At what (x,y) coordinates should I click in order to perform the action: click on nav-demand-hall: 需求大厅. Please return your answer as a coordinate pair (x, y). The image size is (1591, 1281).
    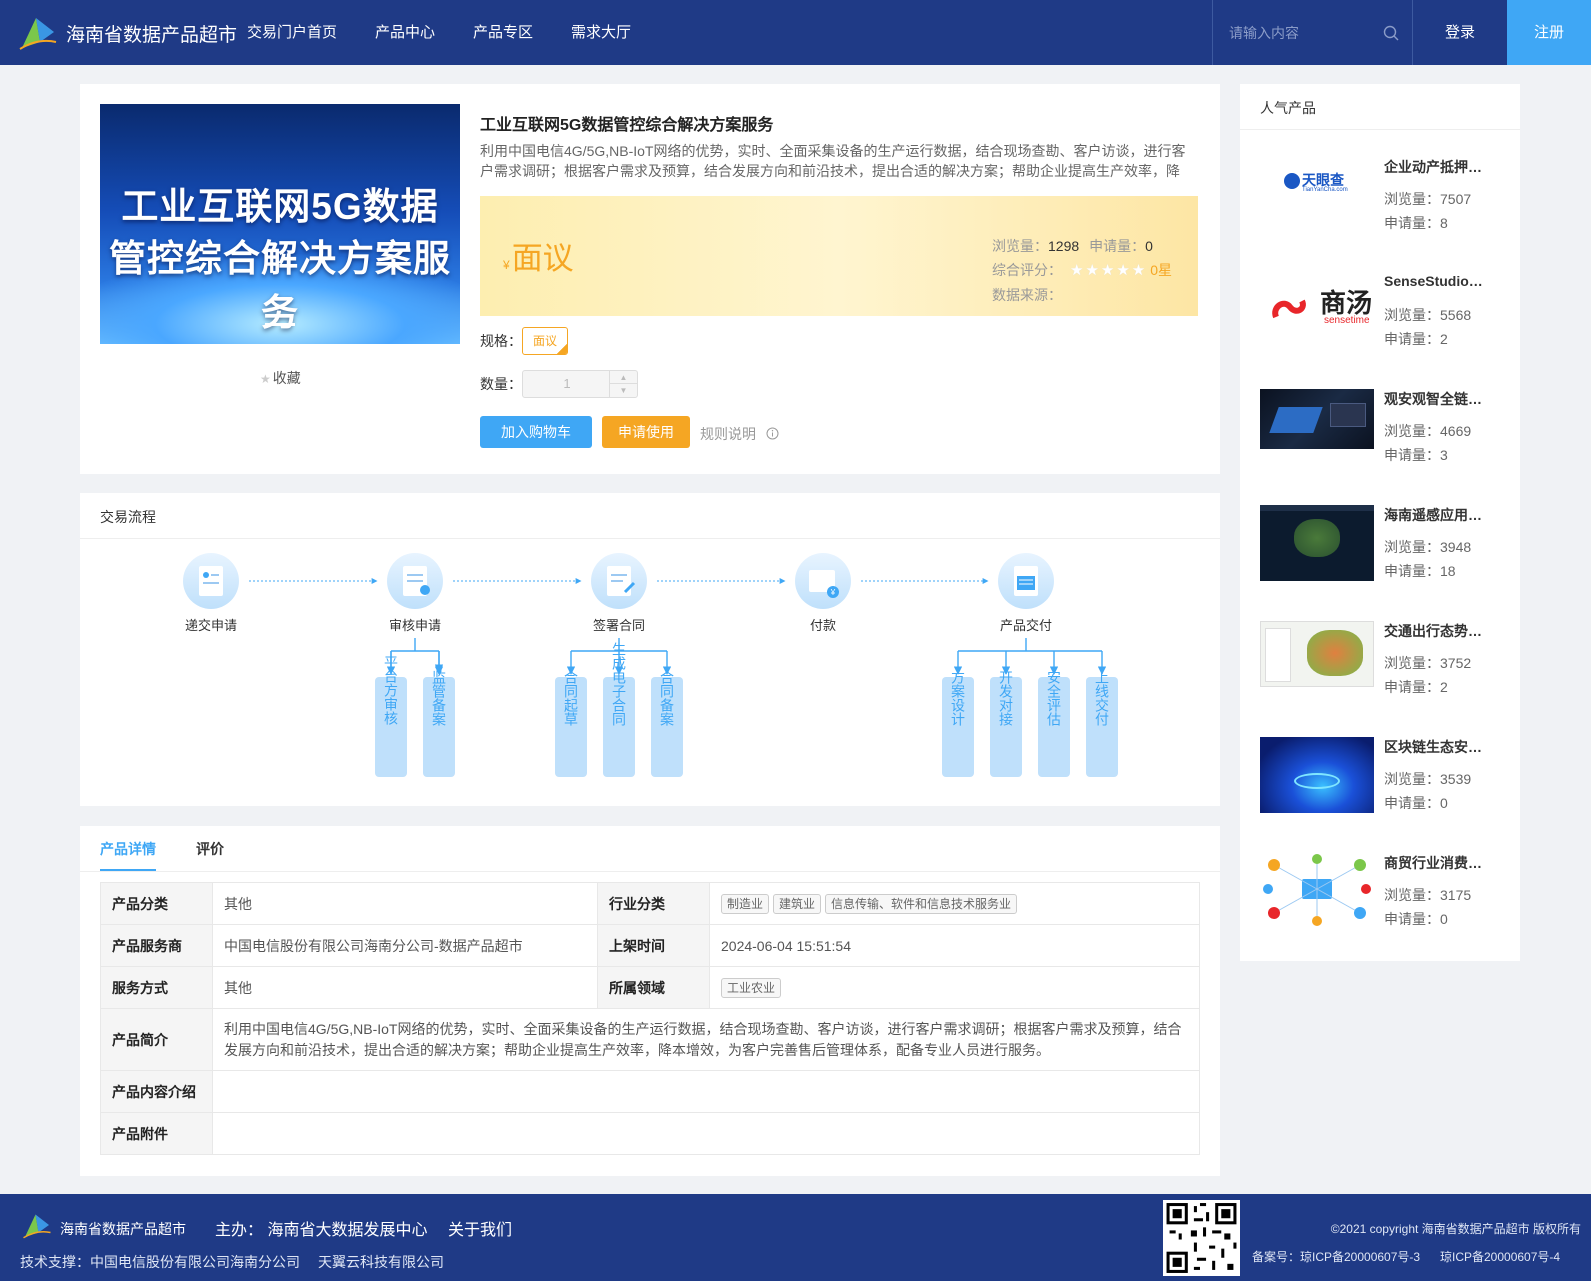
    Looking at the image, I should click on (601, 32).